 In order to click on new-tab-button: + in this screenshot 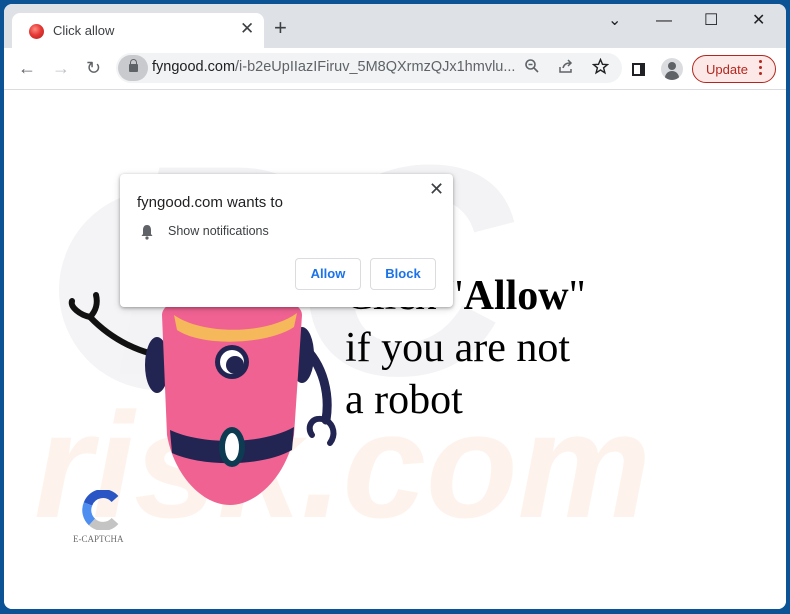, I will do `click(280, 28)`.